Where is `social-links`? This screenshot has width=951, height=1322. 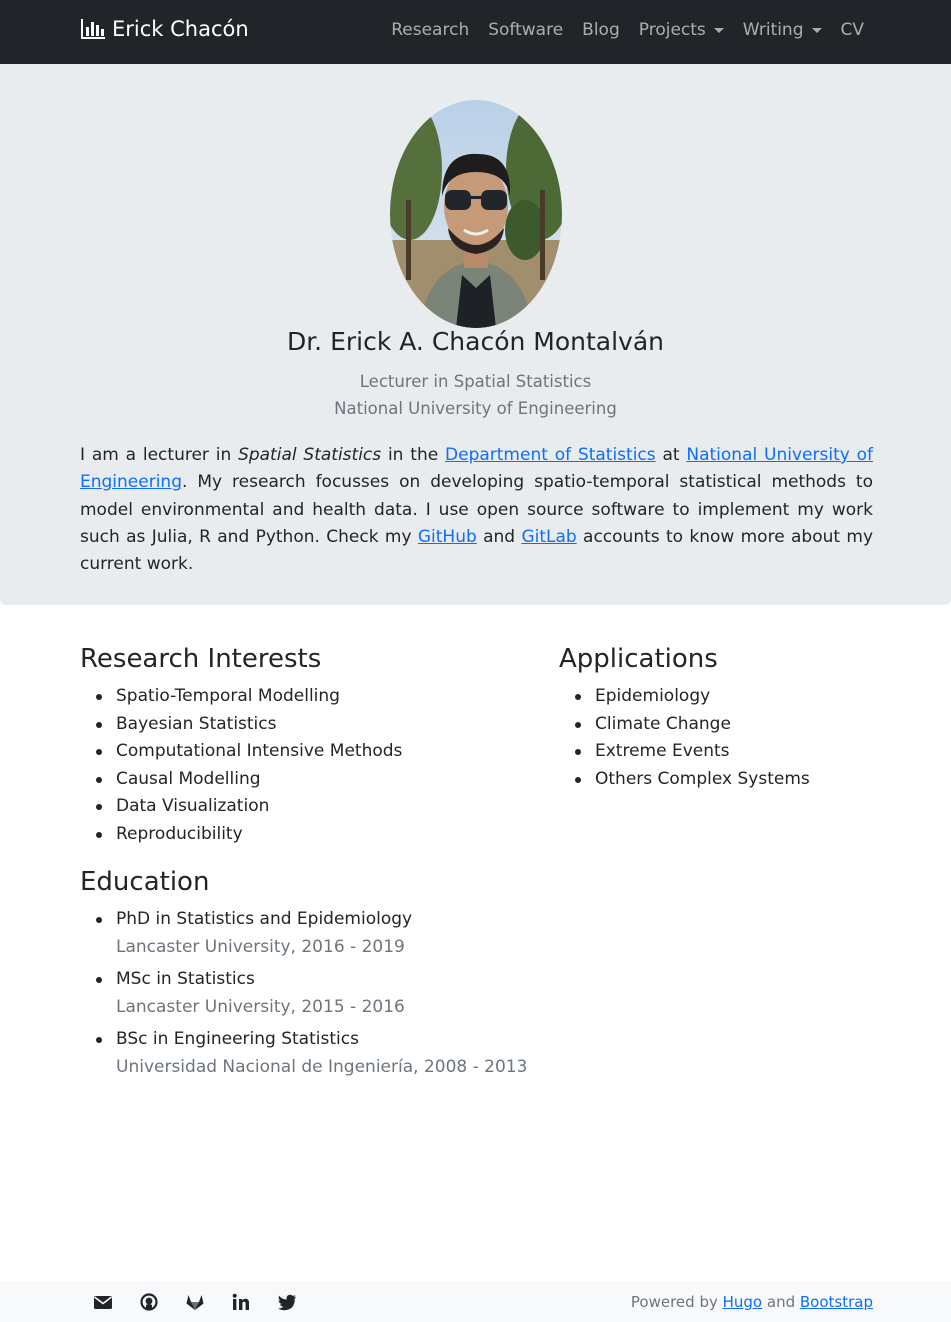 social-links is located at coordinates (195, 1302).